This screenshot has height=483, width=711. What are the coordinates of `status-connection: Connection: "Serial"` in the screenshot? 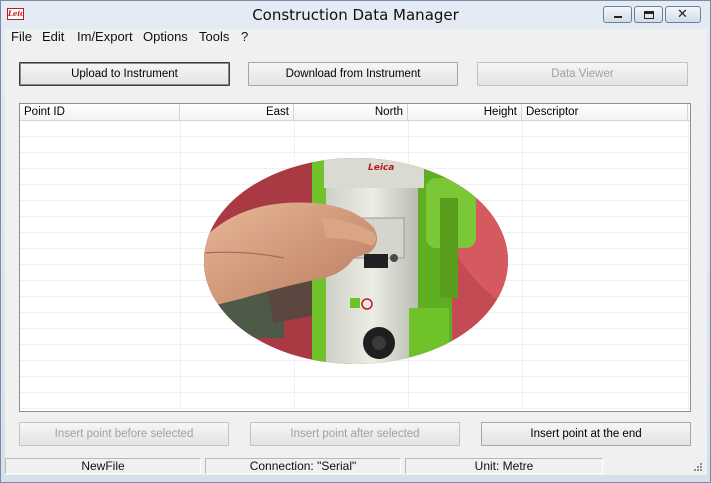 It's located at (303, 466).